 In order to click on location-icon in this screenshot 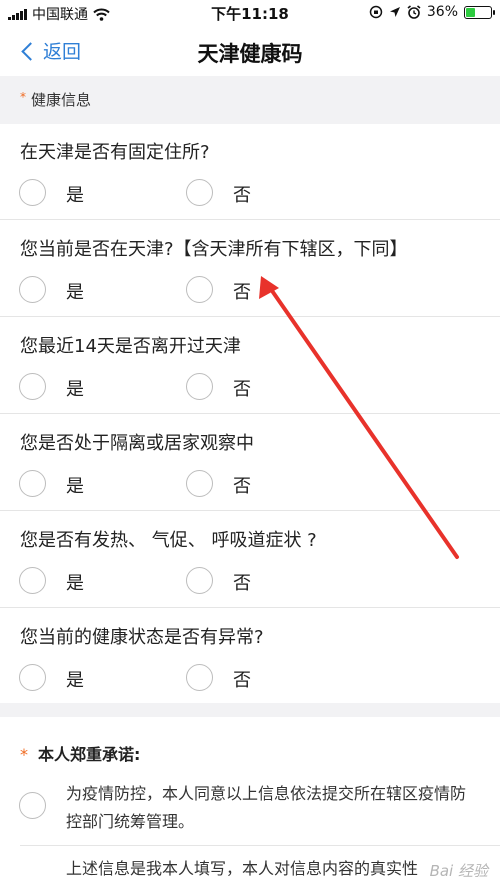, I will do `click(394, 12)`.